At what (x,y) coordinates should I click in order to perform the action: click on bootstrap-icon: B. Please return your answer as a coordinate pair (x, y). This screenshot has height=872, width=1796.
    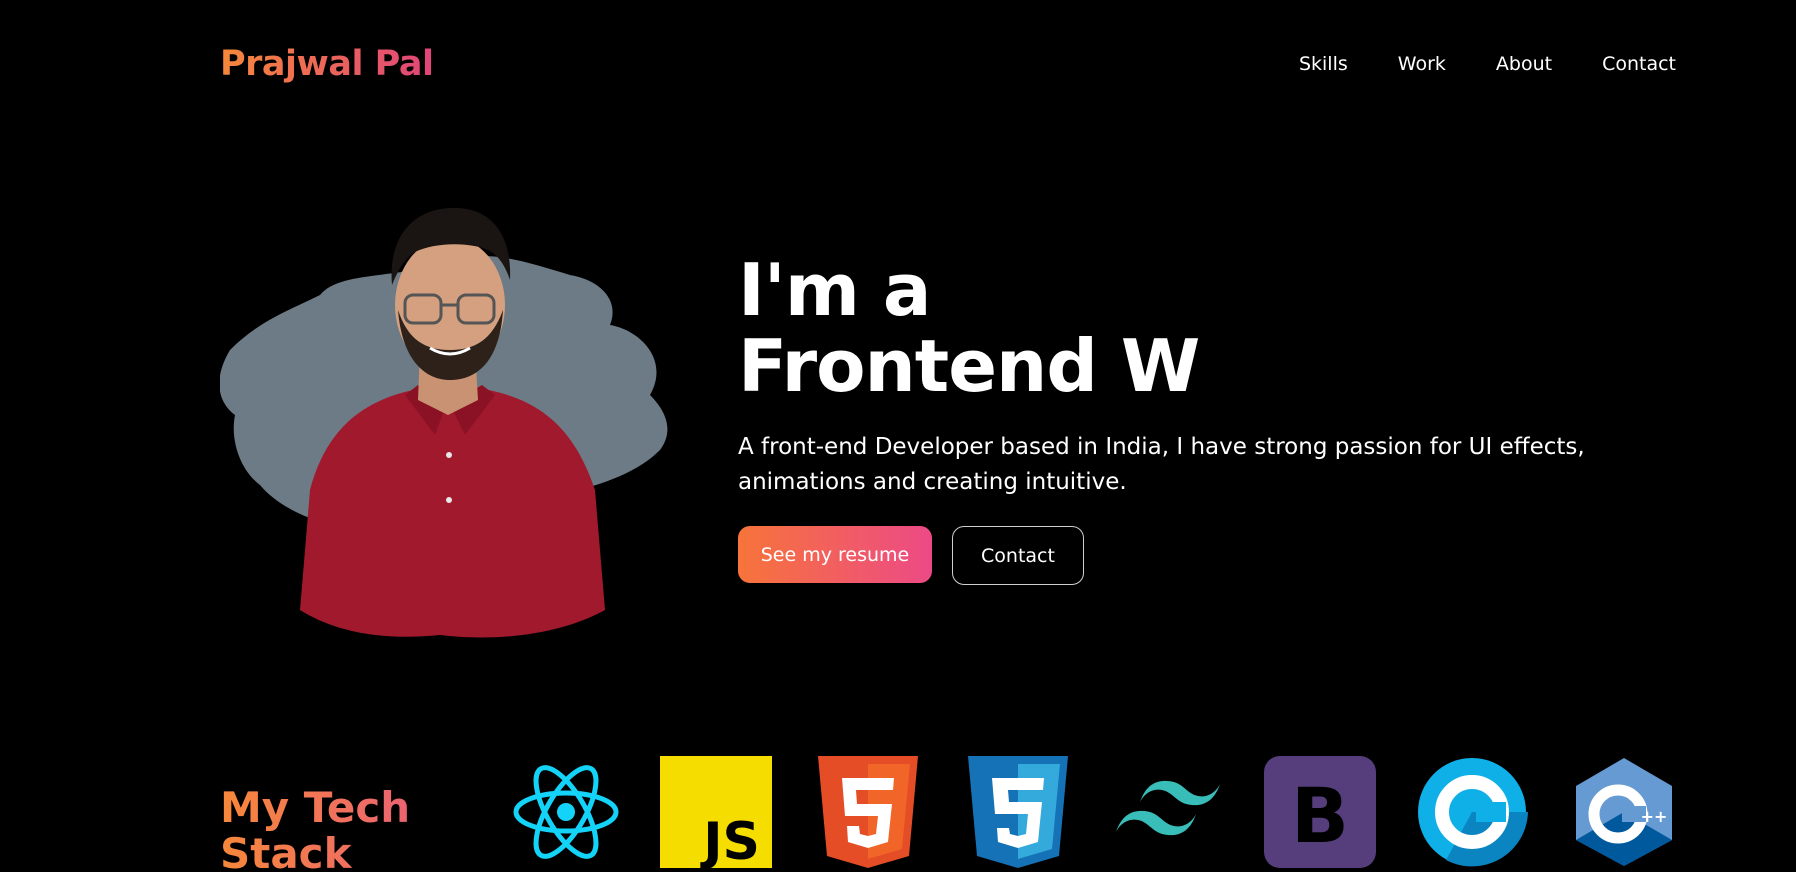
    Looking at the image, I should click on (1320, 812).